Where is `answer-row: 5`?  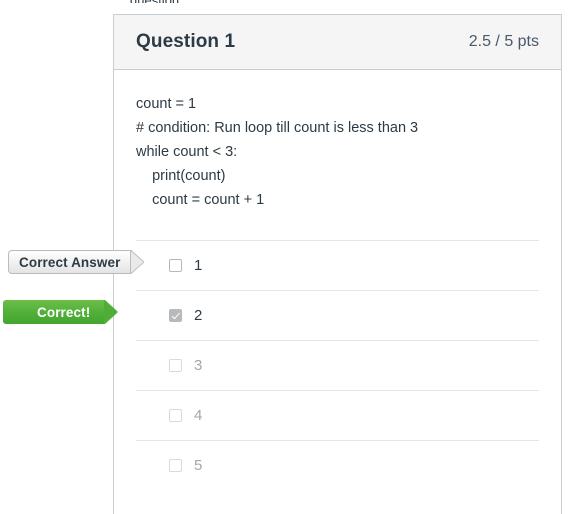 answer-row: 5 is located at coordinates (337, 465).